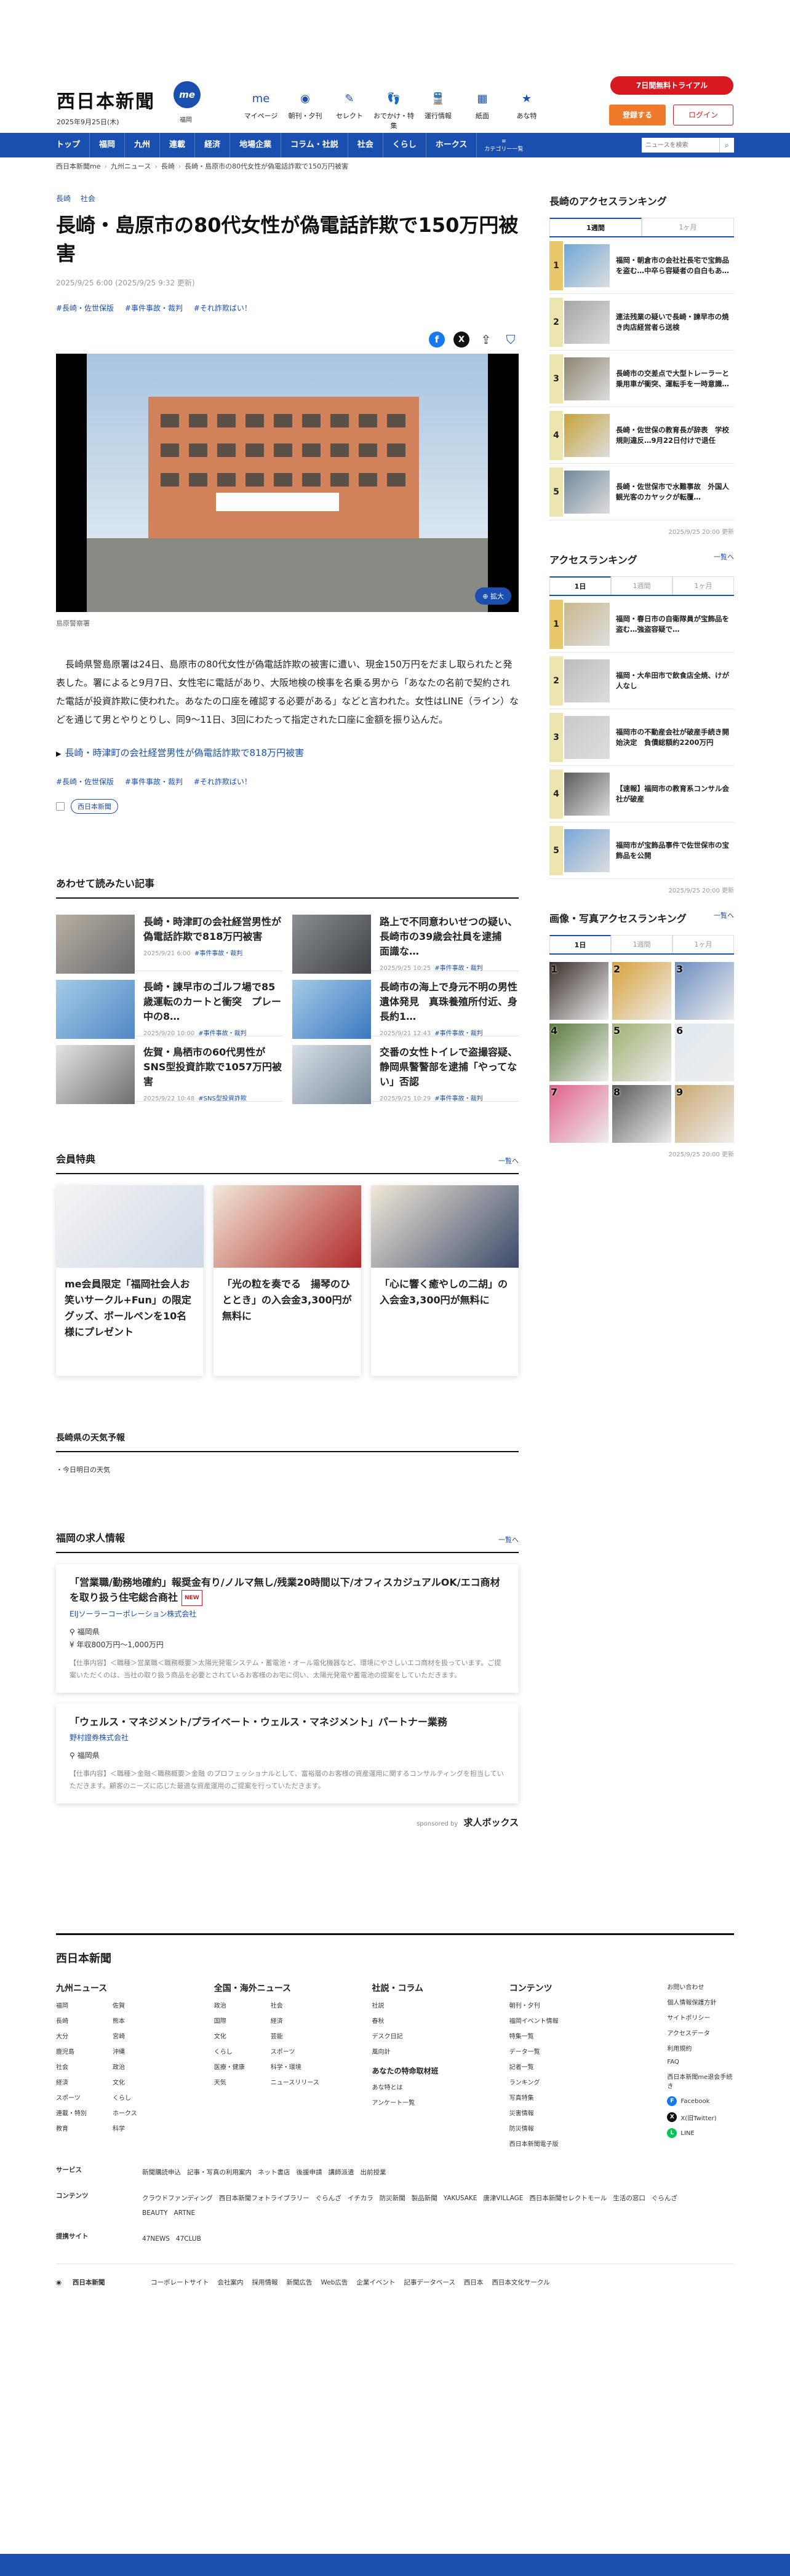  Describe the element at coordinates (438, 110) in the screenshot. I see `header-nav-item: 🚆 運行情報` at that location.